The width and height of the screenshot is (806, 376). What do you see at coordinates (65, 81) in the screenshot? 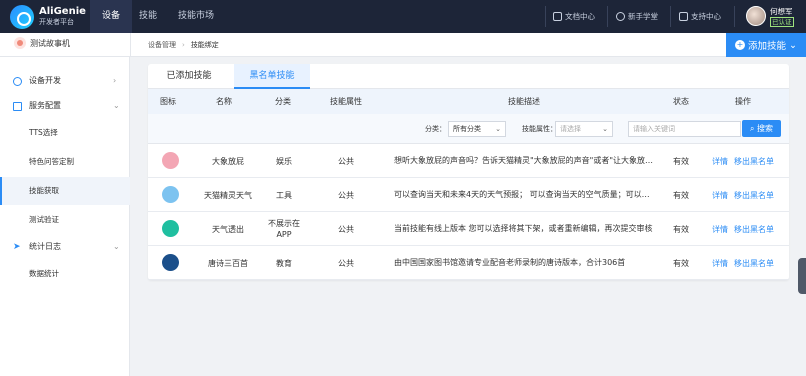
I see `sidebar-item-device-dev: 设备开发 ›` at bounding box center [65, 81].